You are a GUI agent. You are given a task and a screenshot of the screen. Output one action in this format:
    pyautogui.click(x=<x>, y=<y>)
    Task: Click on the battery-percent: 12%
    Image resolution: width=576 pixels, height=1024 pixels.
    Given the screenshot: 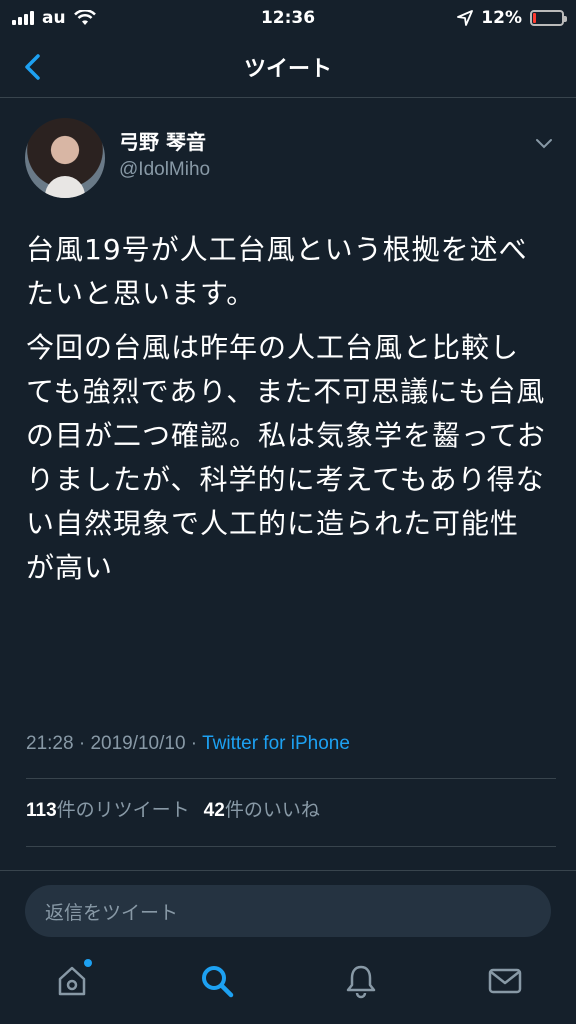 What is the action you would take?
    pyautogui.click(x=501, y=18)
    